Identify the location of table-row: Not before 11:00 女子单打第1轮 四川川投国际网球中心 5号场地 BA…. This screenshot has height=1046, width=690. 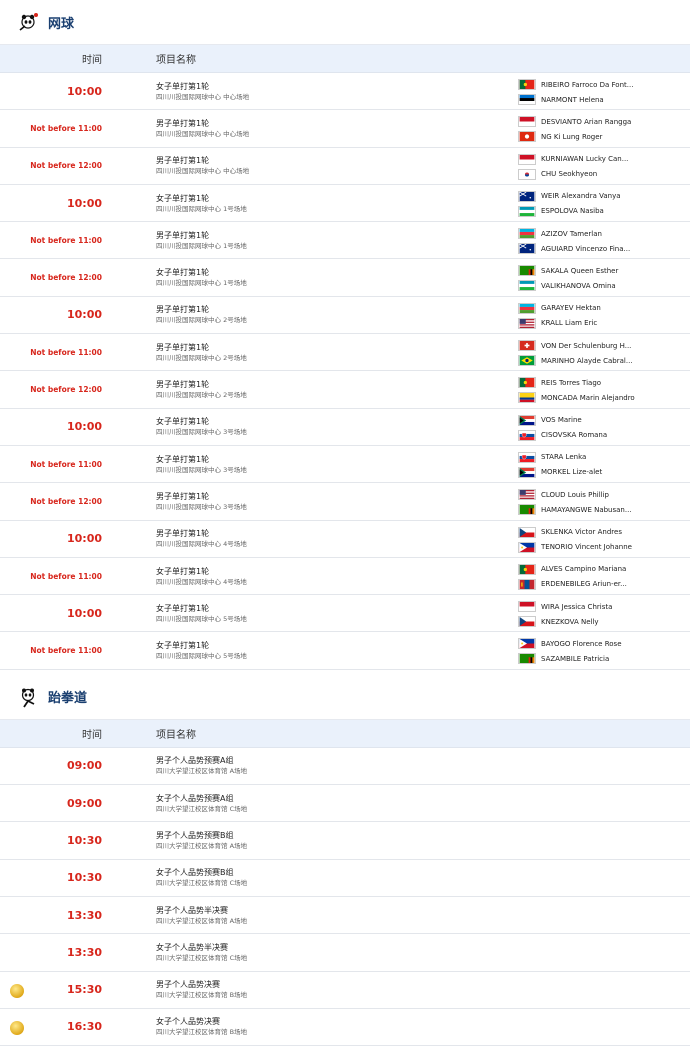
(345, 651).